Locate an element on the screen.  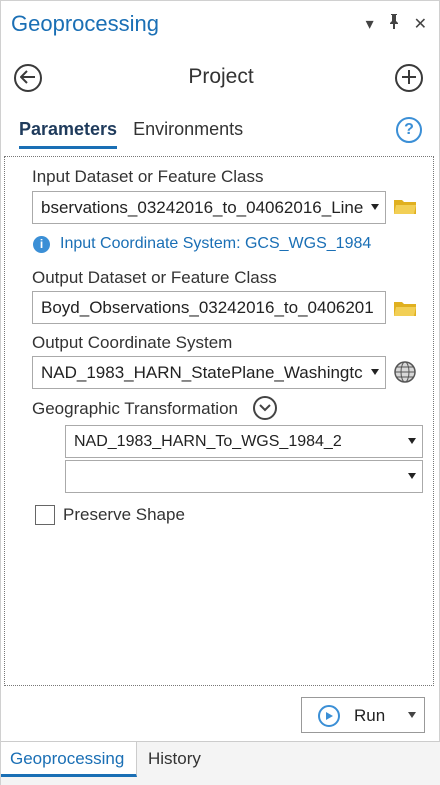
output-coordinate-value: NAD_1983_HARN_StatePlane_Washingtc is located at coordinates (202, 372).